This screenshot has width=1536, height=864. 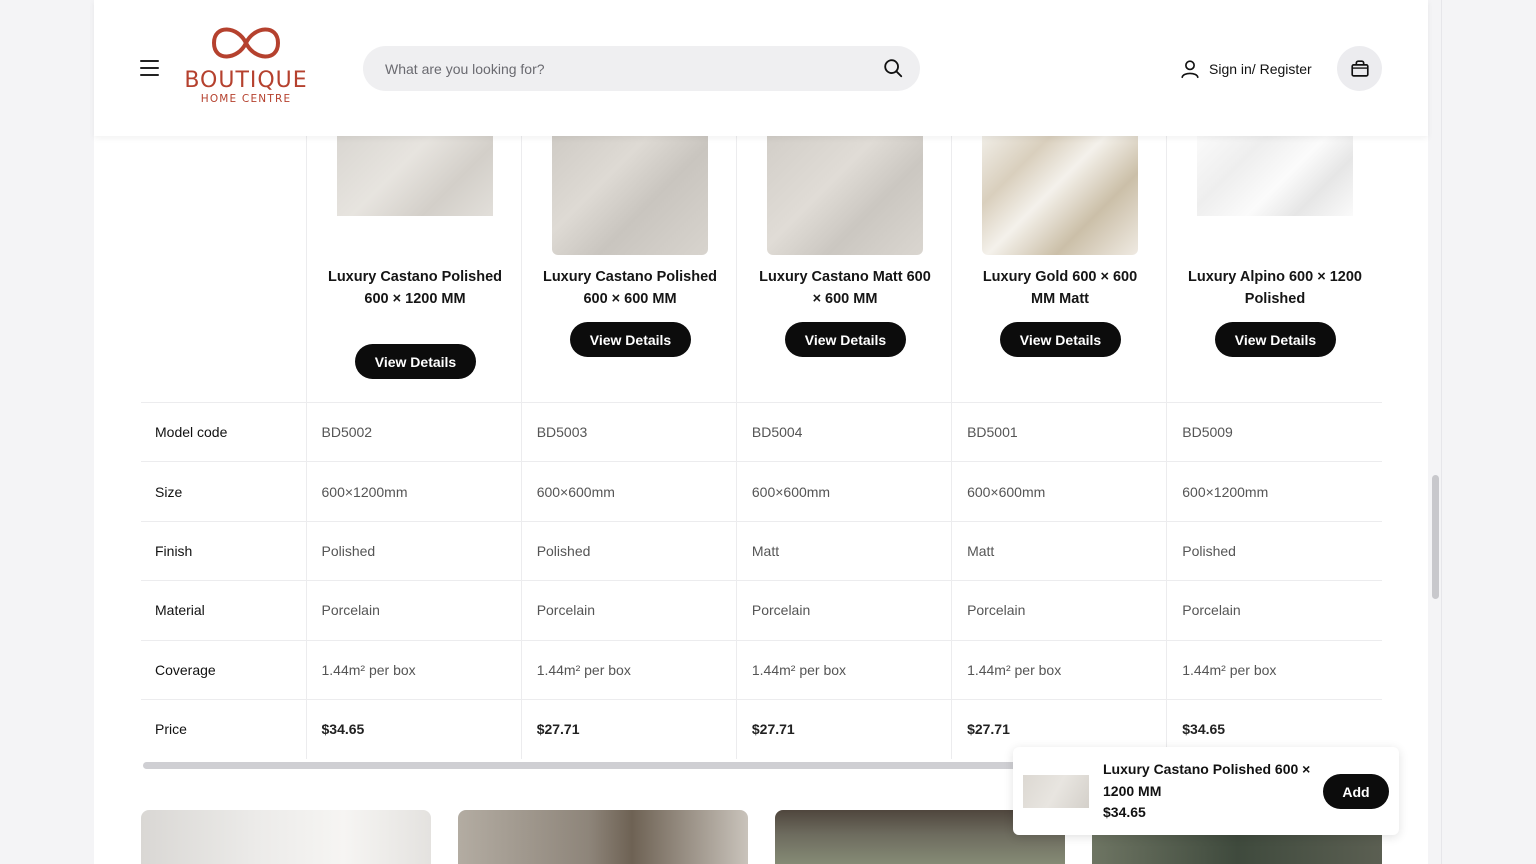 I want to click on search-bar, so click(x=641, y=68).